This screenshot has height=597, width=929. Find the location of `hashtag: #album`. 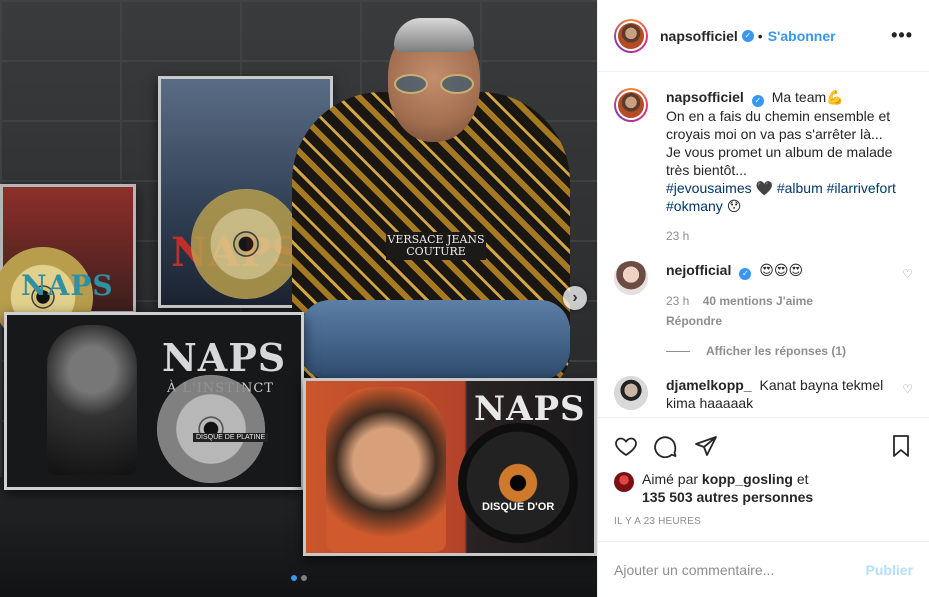

hashtag: #album is located at coordinates (800, 188).